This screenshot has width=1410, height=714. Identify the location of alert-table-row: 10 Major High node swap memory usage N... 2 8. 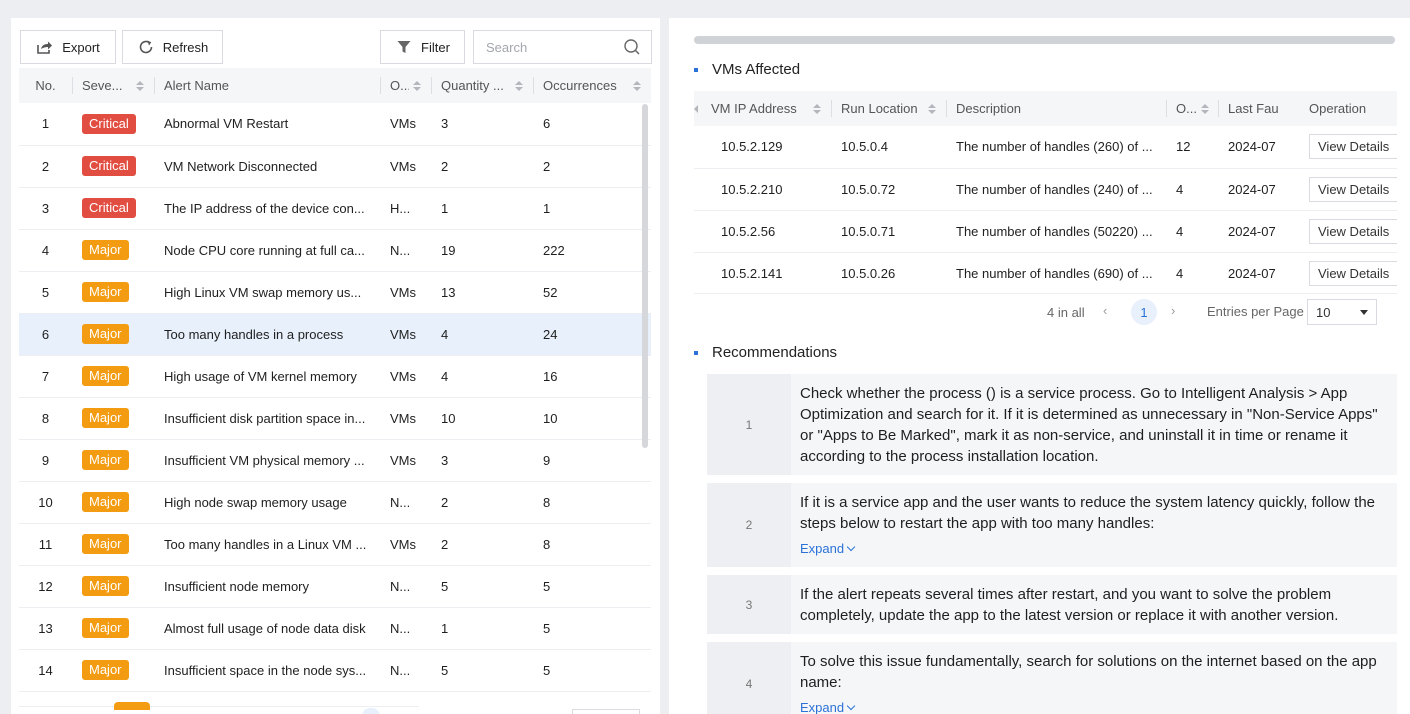
(335, 502).